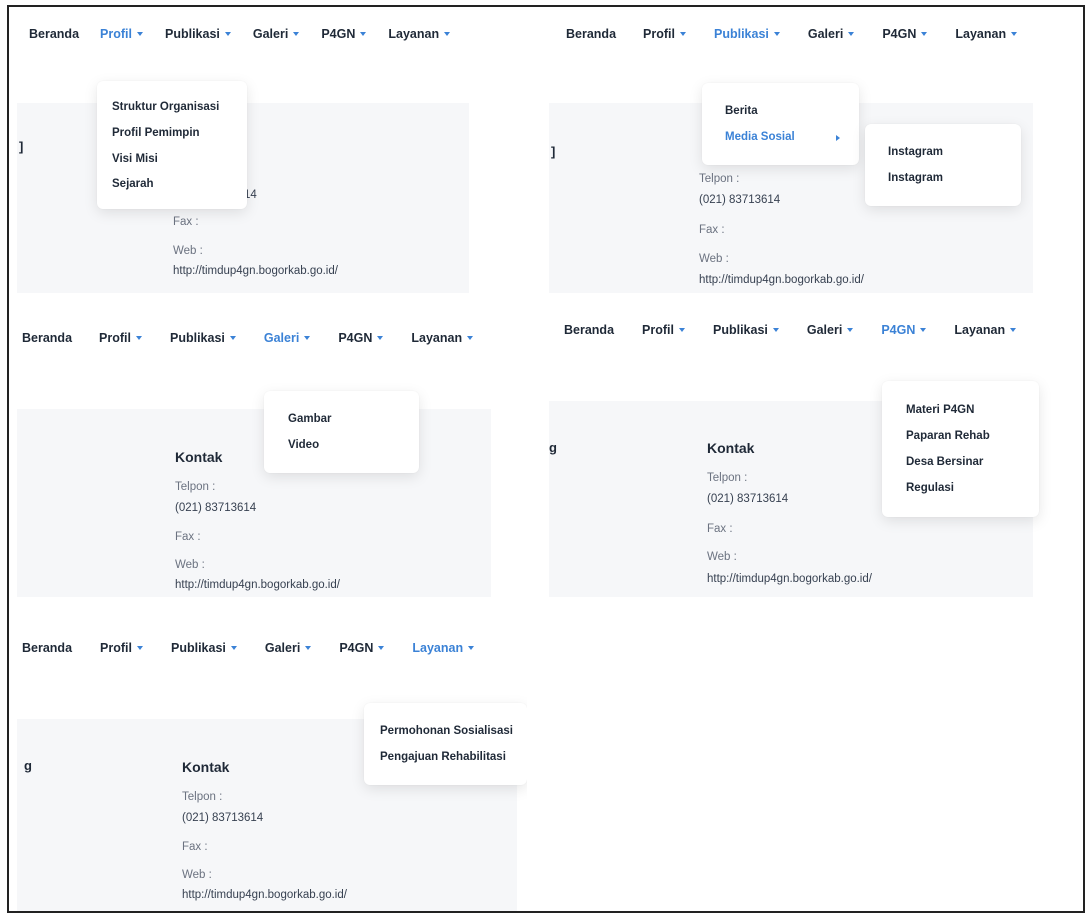  Describe the element at coordinates (780, 124) in the screenshot. I see `publikasi-dropdown: Berita Media Sosial` at that location.